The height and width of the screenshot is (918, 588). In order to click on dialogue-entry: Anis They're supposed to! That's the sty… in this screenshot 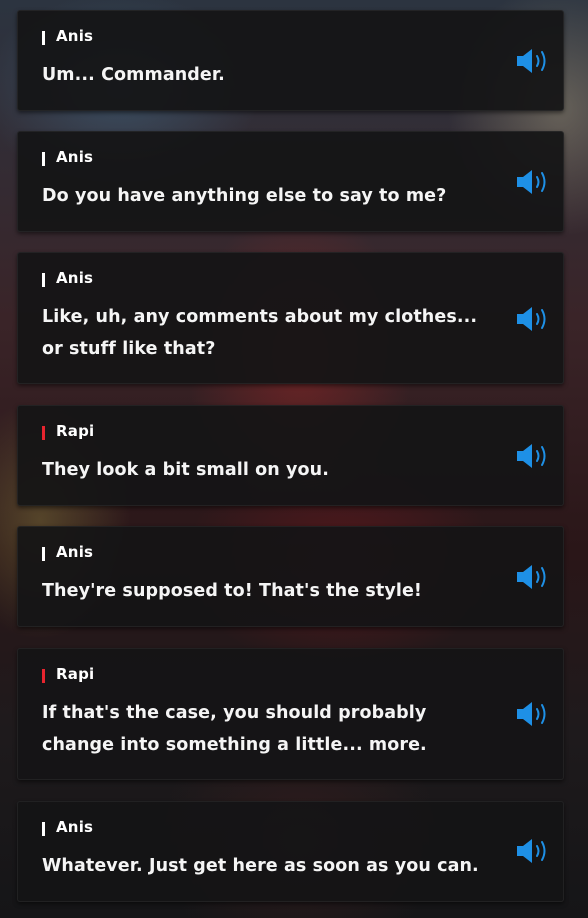, I will do `click(290, 576)`.